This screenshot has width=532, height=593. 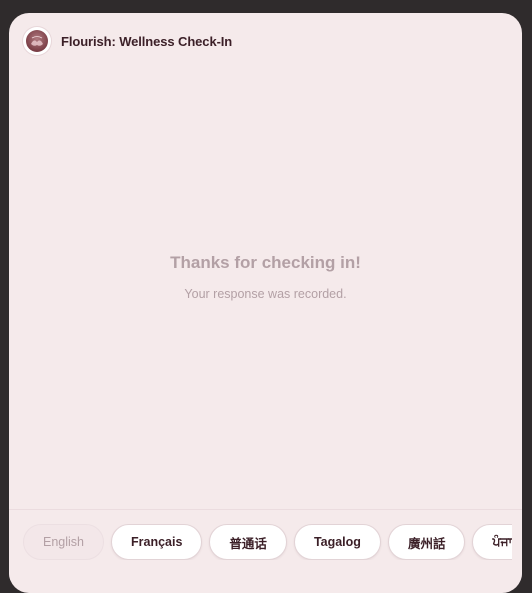 I want to click on flourish-logo-icon, so click(x=37, y=41).